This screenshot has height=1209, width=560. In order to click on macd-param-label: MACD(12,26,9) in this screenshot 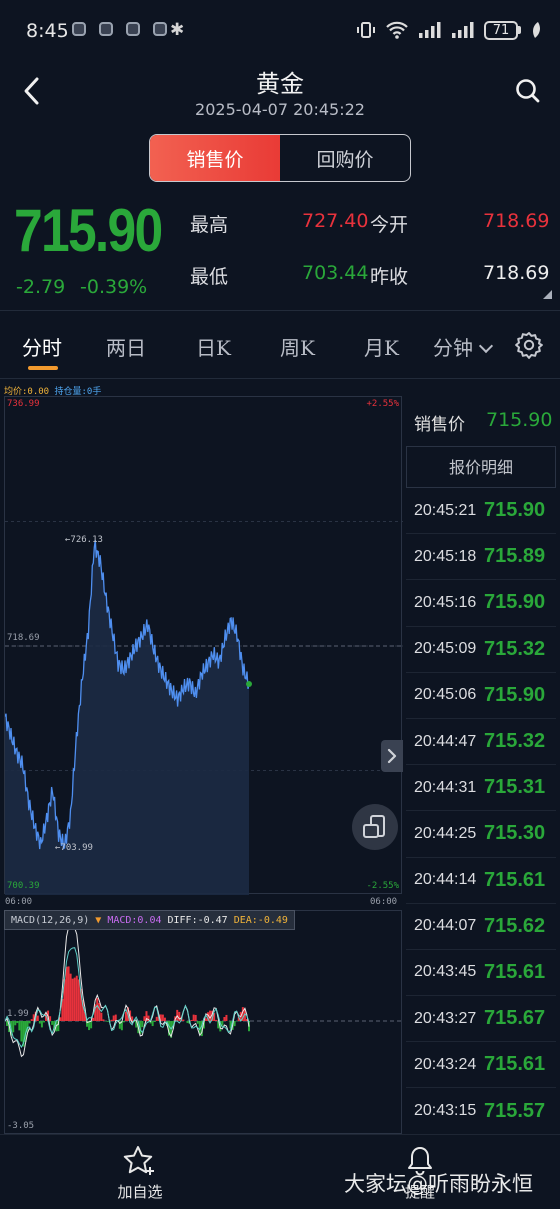, I will do `click(50, 920)`.